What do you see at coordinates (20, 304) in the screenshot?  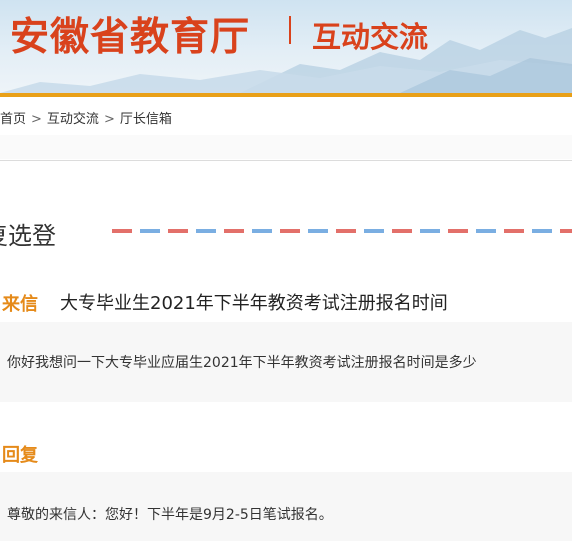 I see `letter-label: 来信` at bounding box center [20, 304].